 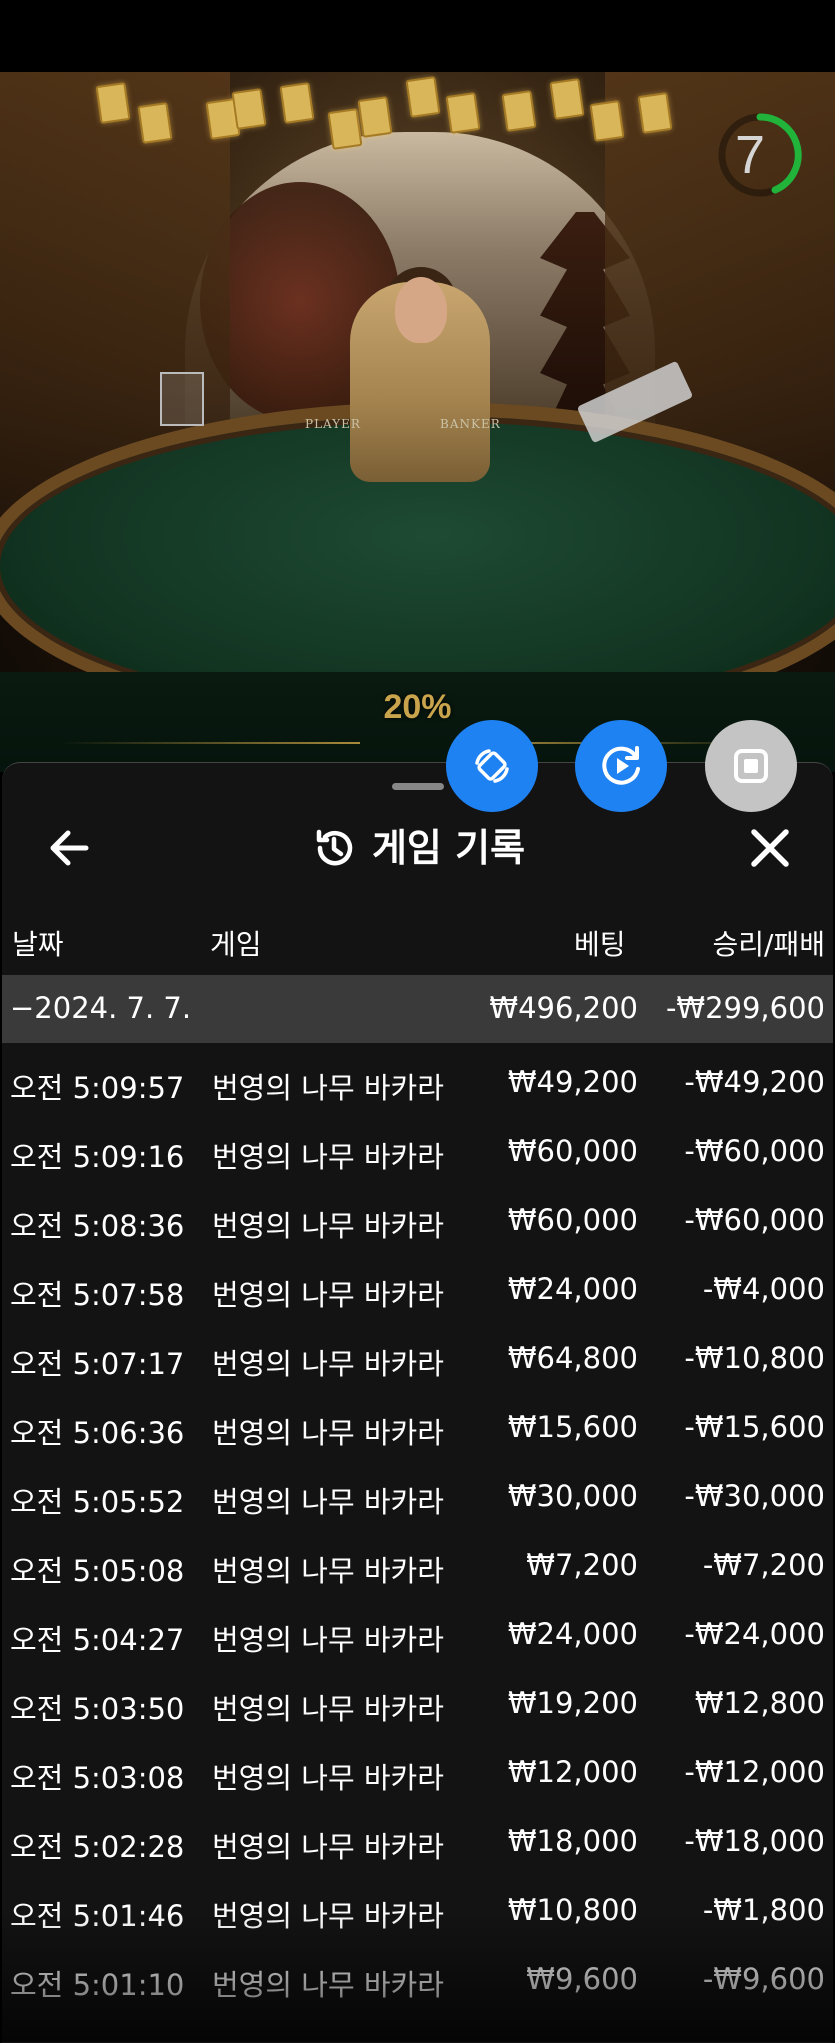 I want to click on replay-button, so click(x=621, y=766).